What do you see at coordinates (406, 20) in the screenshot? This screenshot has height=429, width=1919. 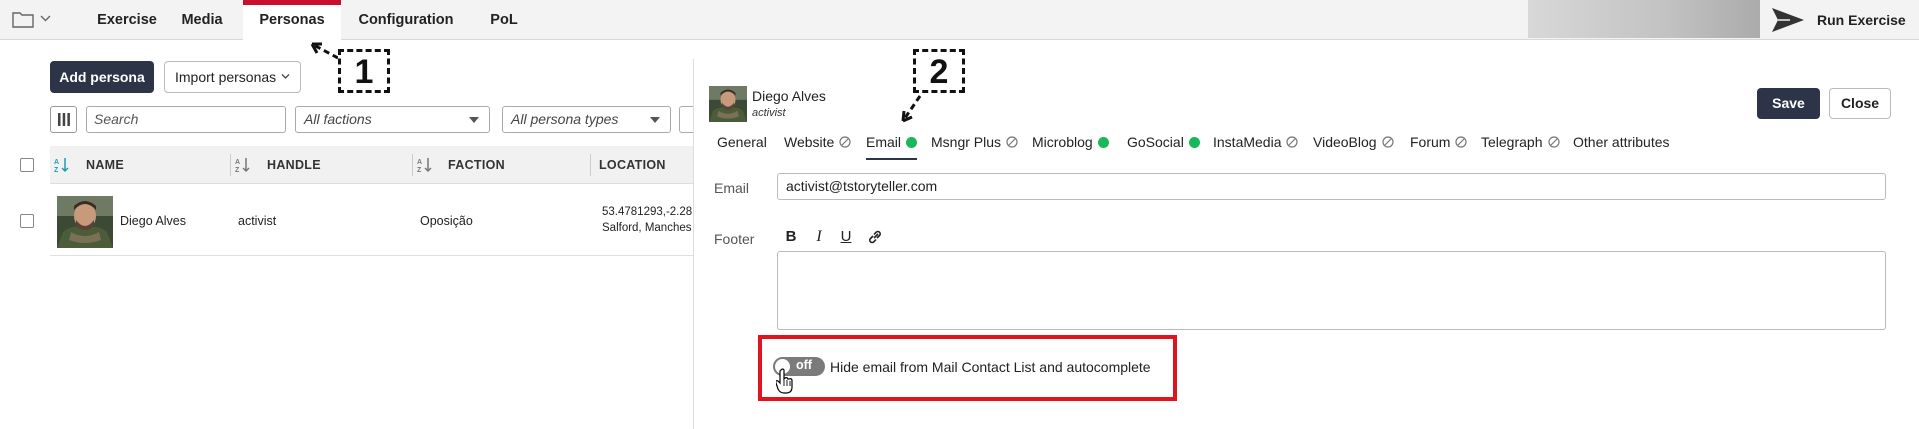 I see `nav-tab-configuration: Configuration` at bounding box center [406, 20].